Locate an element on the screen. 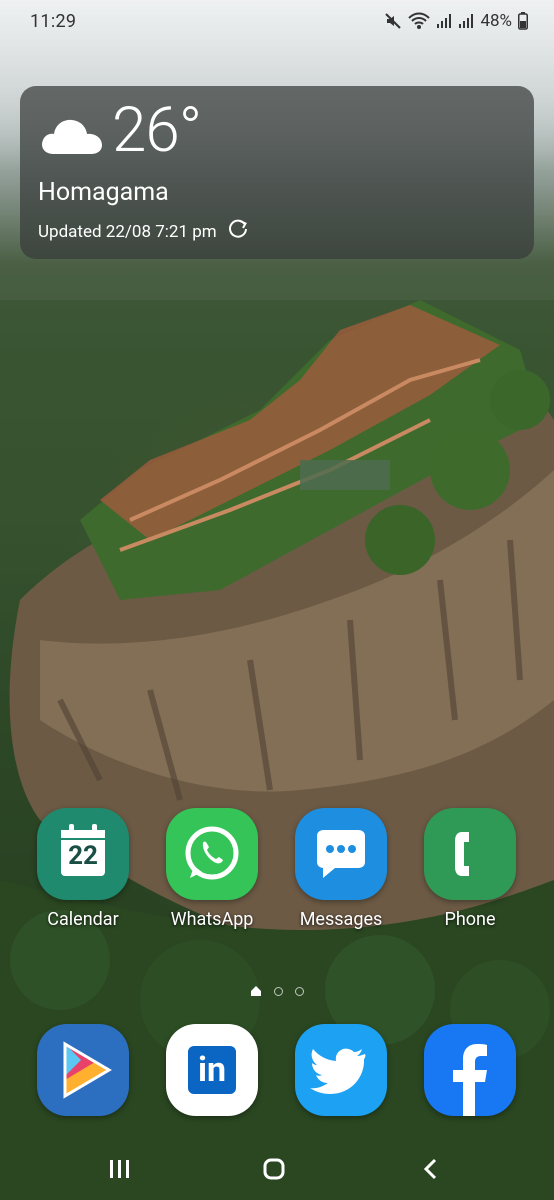 This screenshot has height=1200, width=554. weather-widget: 26° Homagama Updated 22/08 7:21 pm is located at coordinates (277, 172).